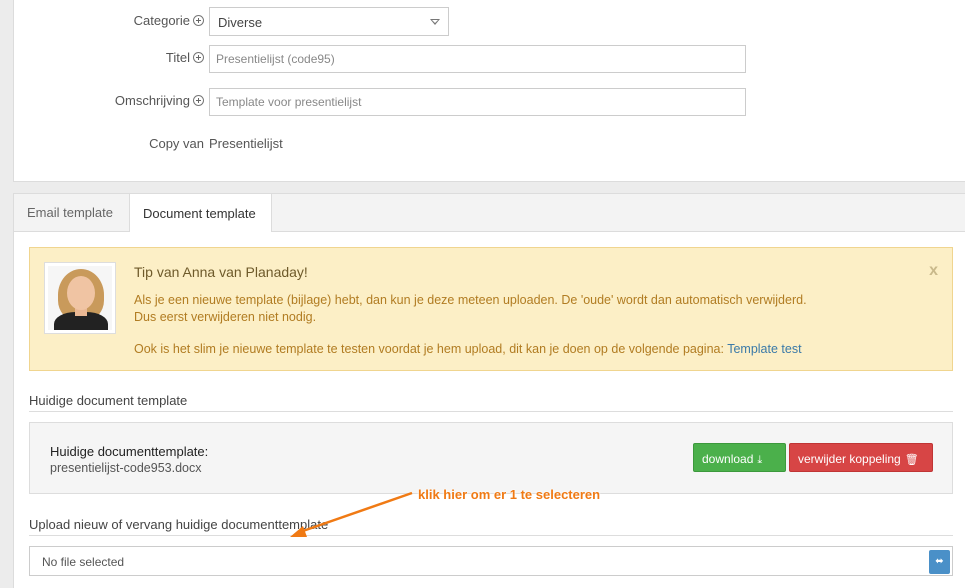  What do you see at coordinates (509, 494) in the screenshot?
I see `annotation-text: klik hier om er 1 te selecteren` at bounding box center [509, 494].